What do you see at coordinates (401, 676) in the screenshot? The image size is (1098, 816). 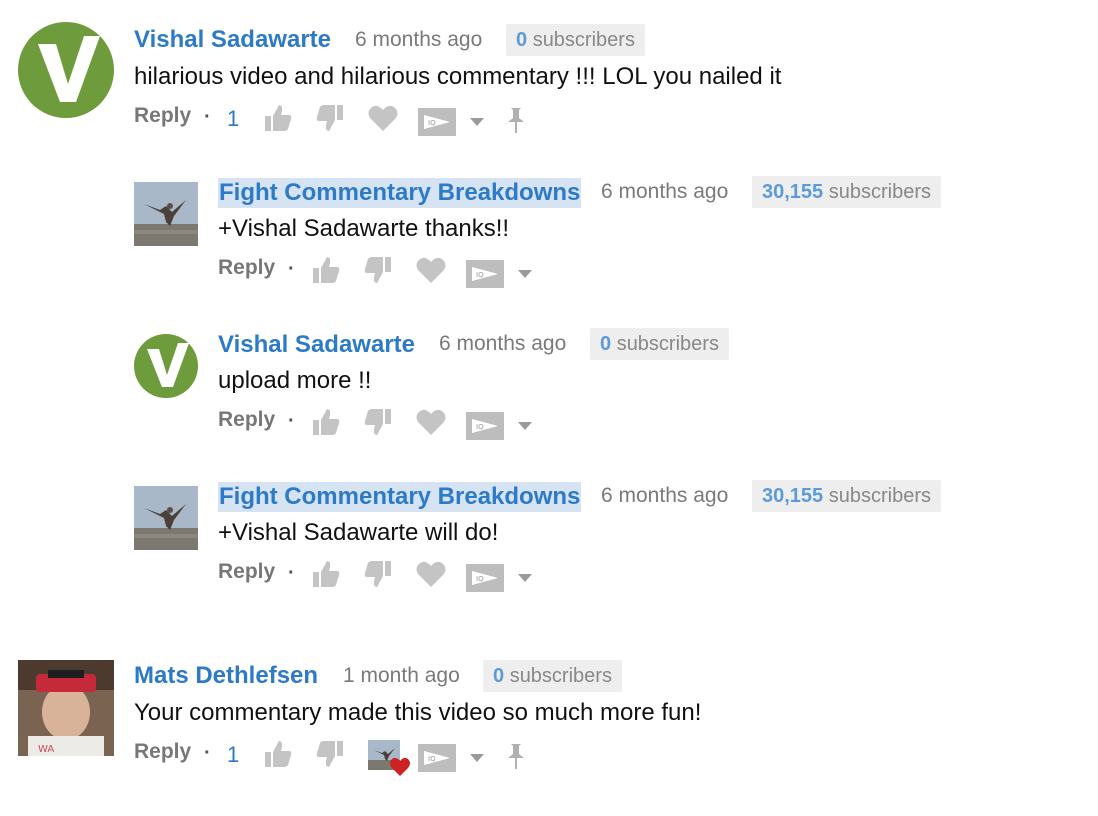 I see `timestamp: 1 month ago` at bounding box center [401, 676].